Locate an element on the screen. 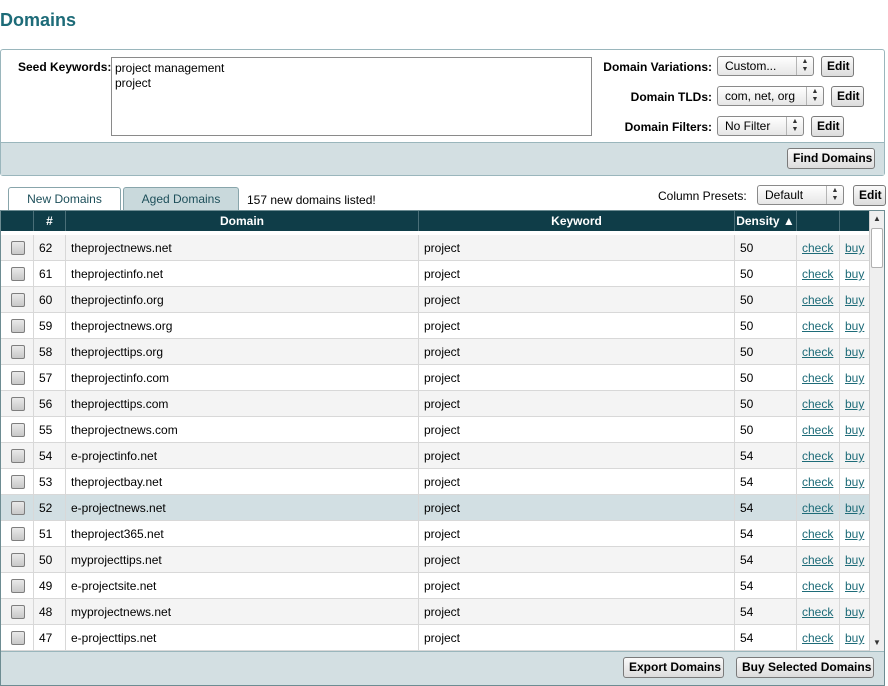 This screenshot has width=888, height=686. tab-aged-domains: Aged Domains is located at coordinates (181, 198).